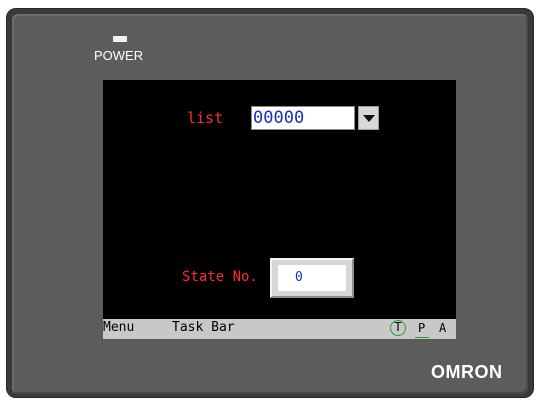 The image size is (540, 404). What do you see at coordinates (118, 327) in the screenshot?
I see `menu-button: Menu` at bounding box center [118, 327].